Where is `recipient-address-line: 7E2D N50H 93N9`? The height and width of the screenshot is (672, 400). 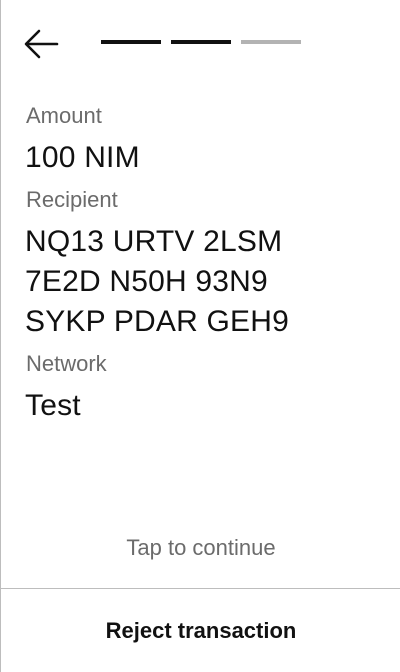
recipient-address-line: 7E2D N50H 93N9 is located at coordinates (146, 281).